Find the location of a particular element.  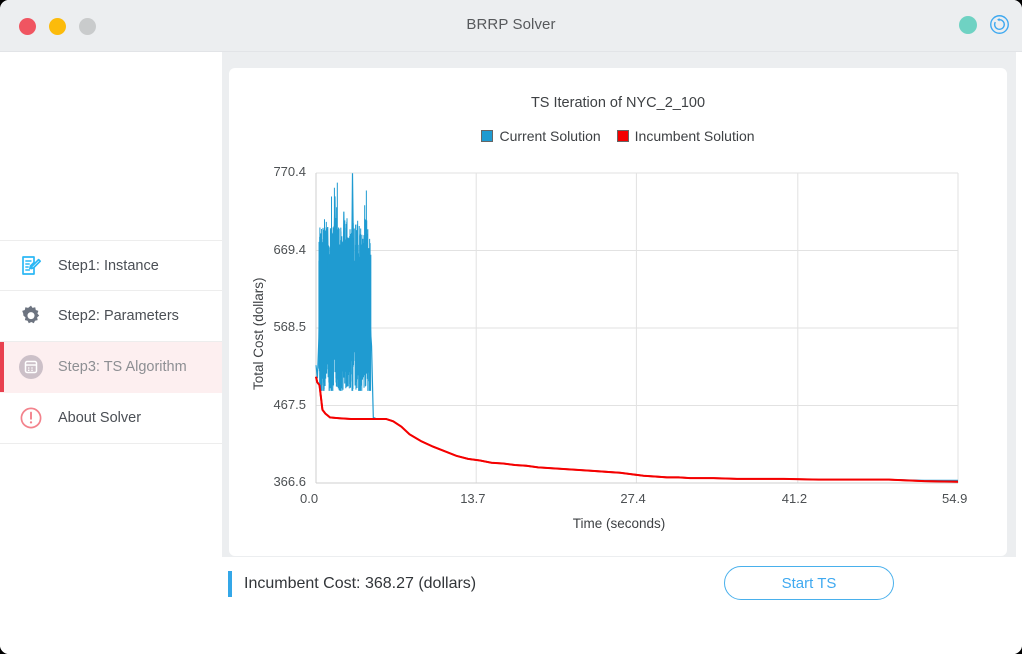

window-title: BRRP Solver is located at coordinates (511, 24).